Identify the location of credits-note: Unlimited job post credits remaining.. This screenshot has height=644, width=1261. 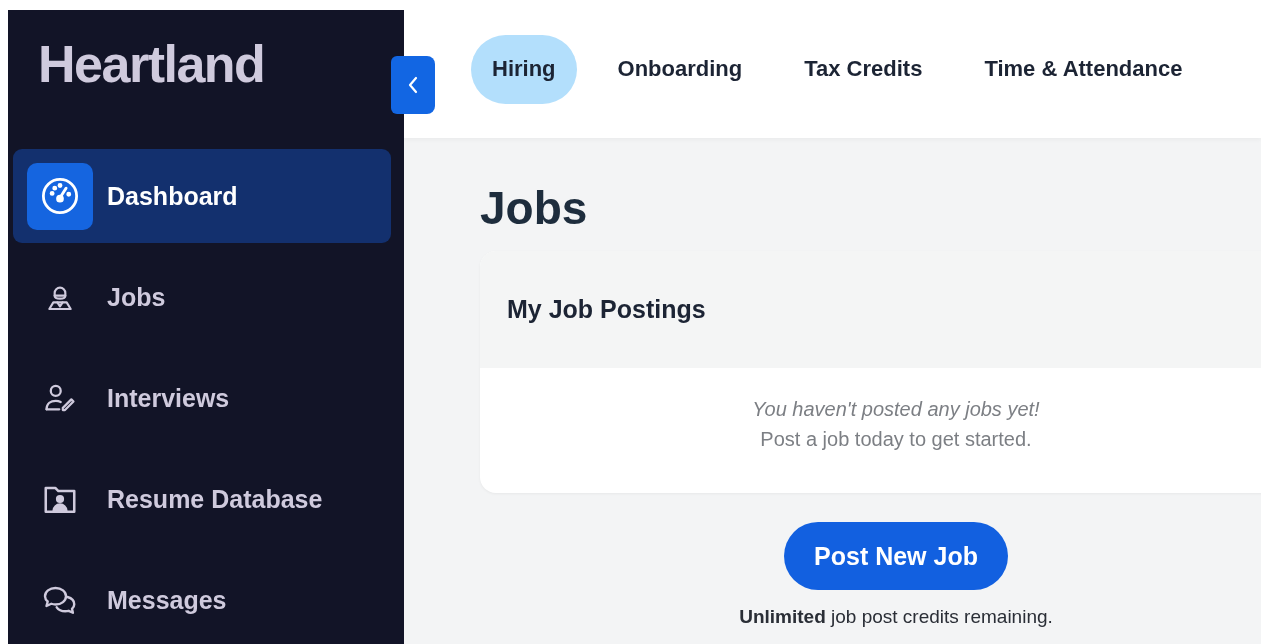
(896, 617).